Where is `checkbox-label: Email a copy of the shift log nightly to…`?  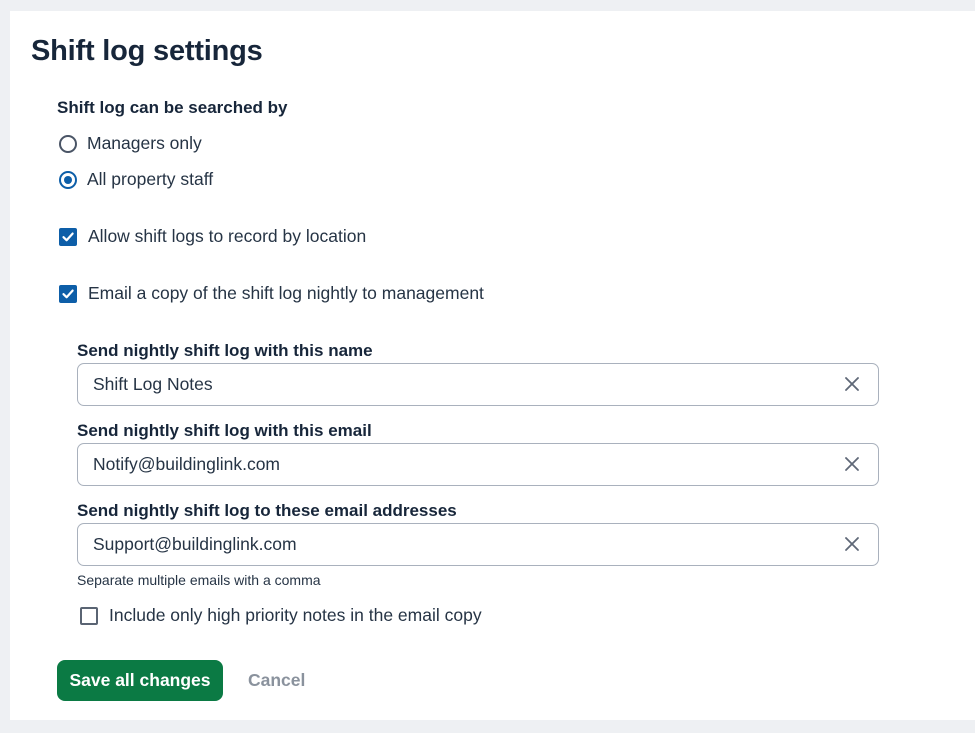
checkbox-label: Email a copy of the shift log nightly to… is located at coordinates (286, 293).